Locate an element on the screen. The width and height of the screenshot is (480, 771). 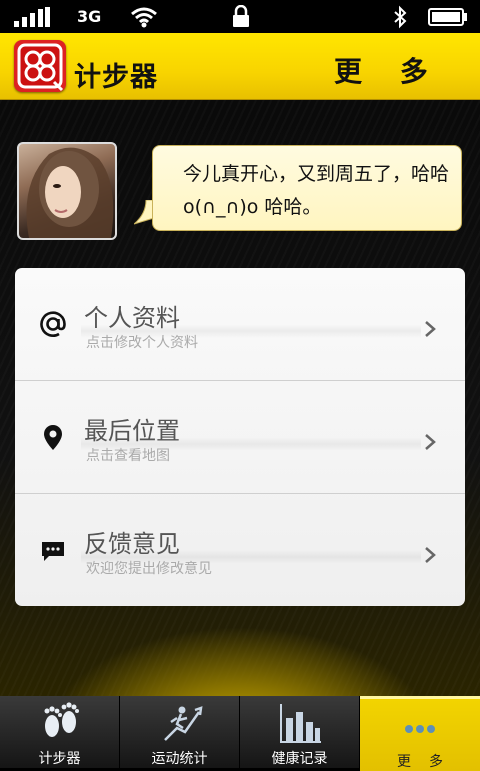
battery-icon is located at coordinates (447, 17).